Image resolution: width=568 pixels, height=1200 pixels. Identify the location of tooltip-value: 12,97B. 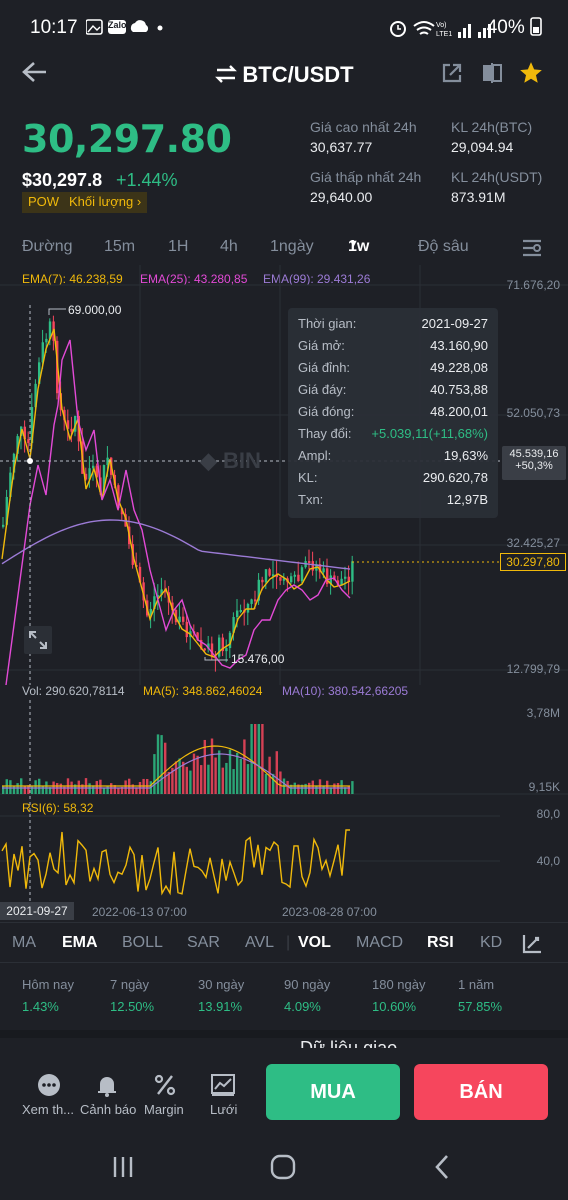
(467, 499).